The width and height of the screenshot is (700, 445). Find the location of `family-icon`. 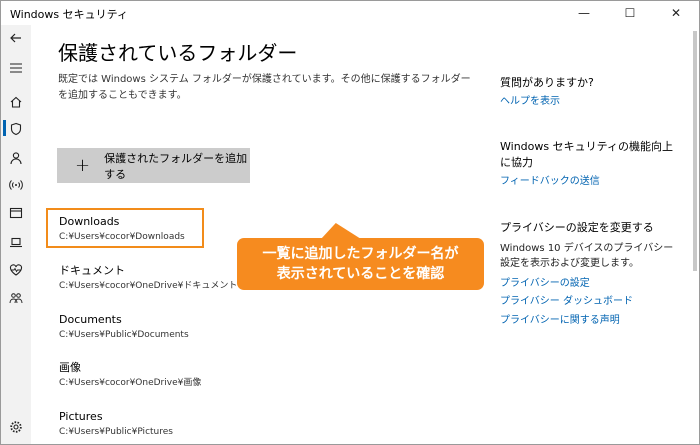

family-icon is located at coordinates (16, 298).